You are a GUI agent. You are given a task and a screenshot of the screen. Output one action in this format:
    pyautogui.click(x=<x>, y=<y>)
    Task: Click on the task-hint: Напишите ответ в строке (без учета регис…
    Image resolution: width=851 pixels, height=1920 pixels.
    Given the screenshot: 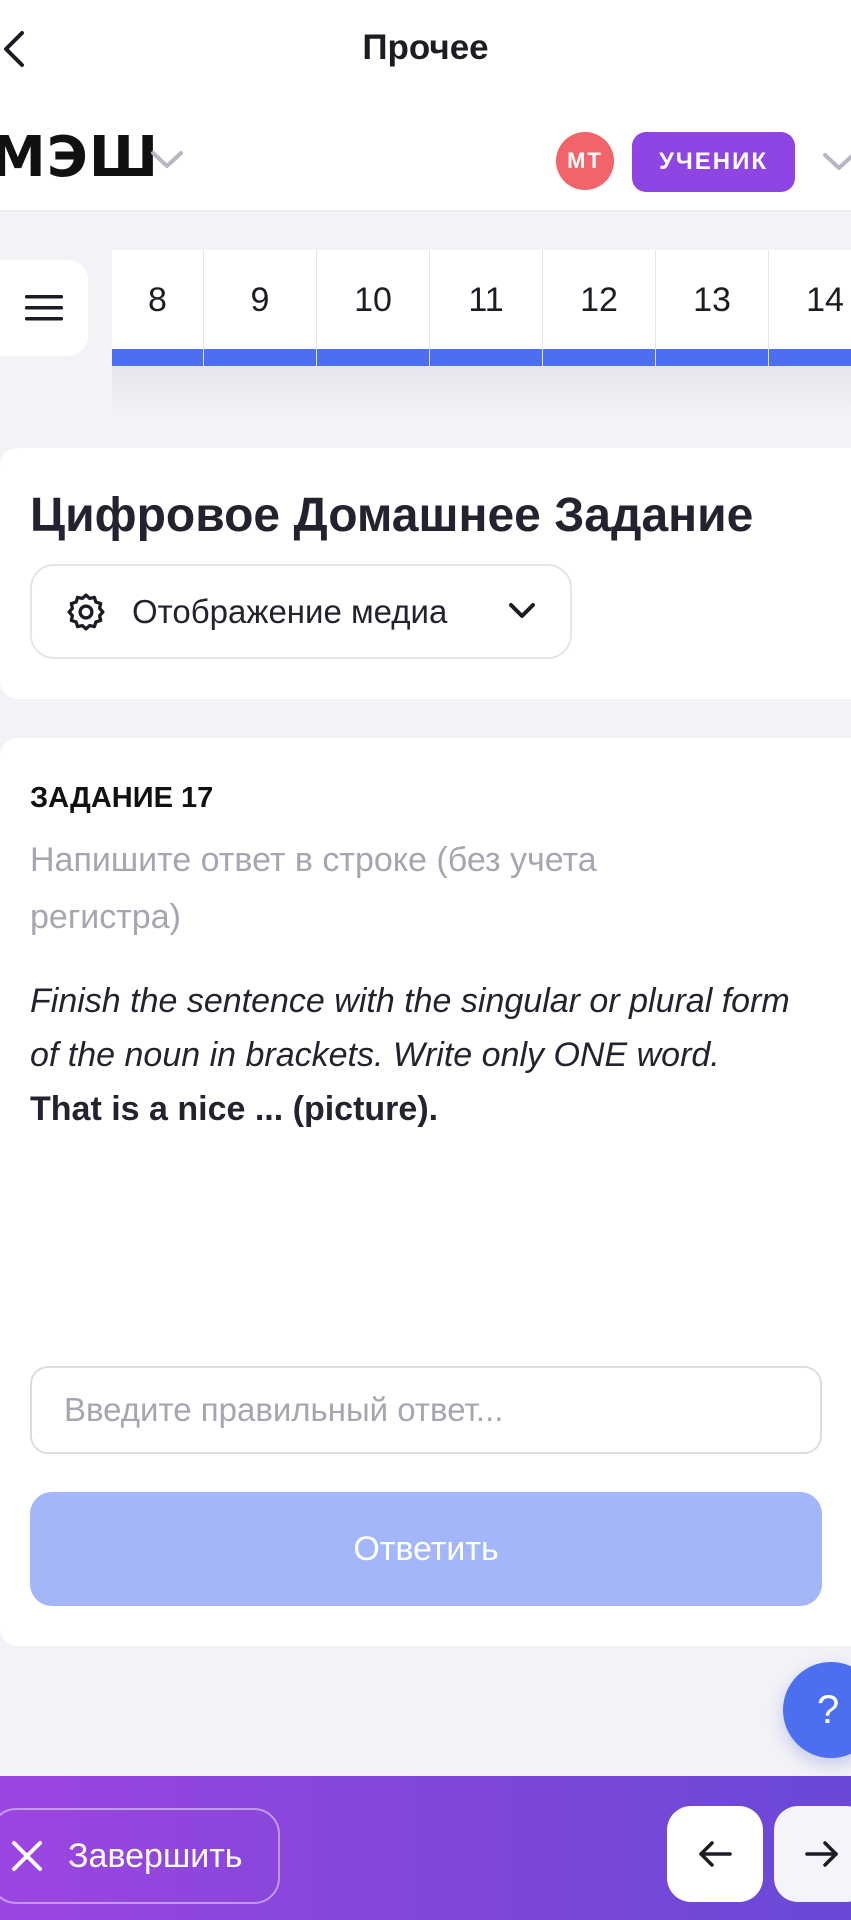 What is the action you would take?
    pyautogui.click(x=313, y=888)
    